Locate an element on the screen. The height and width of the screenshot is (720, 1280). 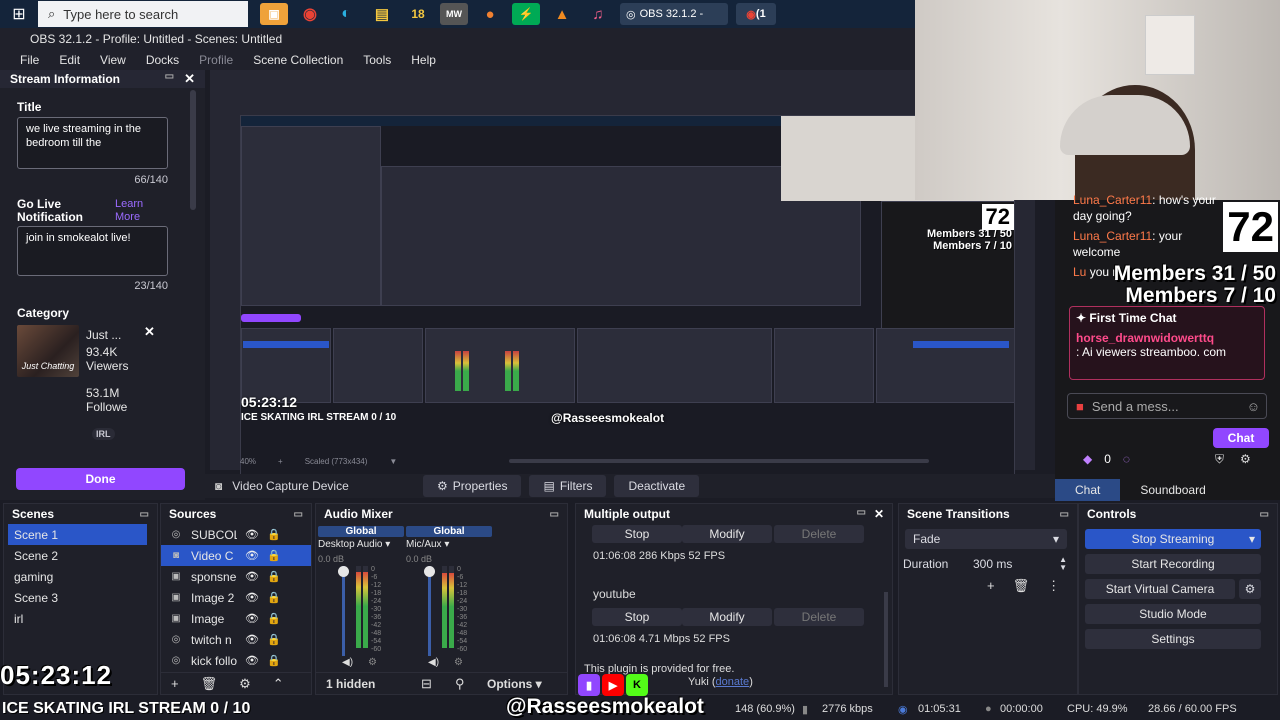
duration-spinbox: 300 ms ▲ ▼ is located at coordinates (1018, 564).